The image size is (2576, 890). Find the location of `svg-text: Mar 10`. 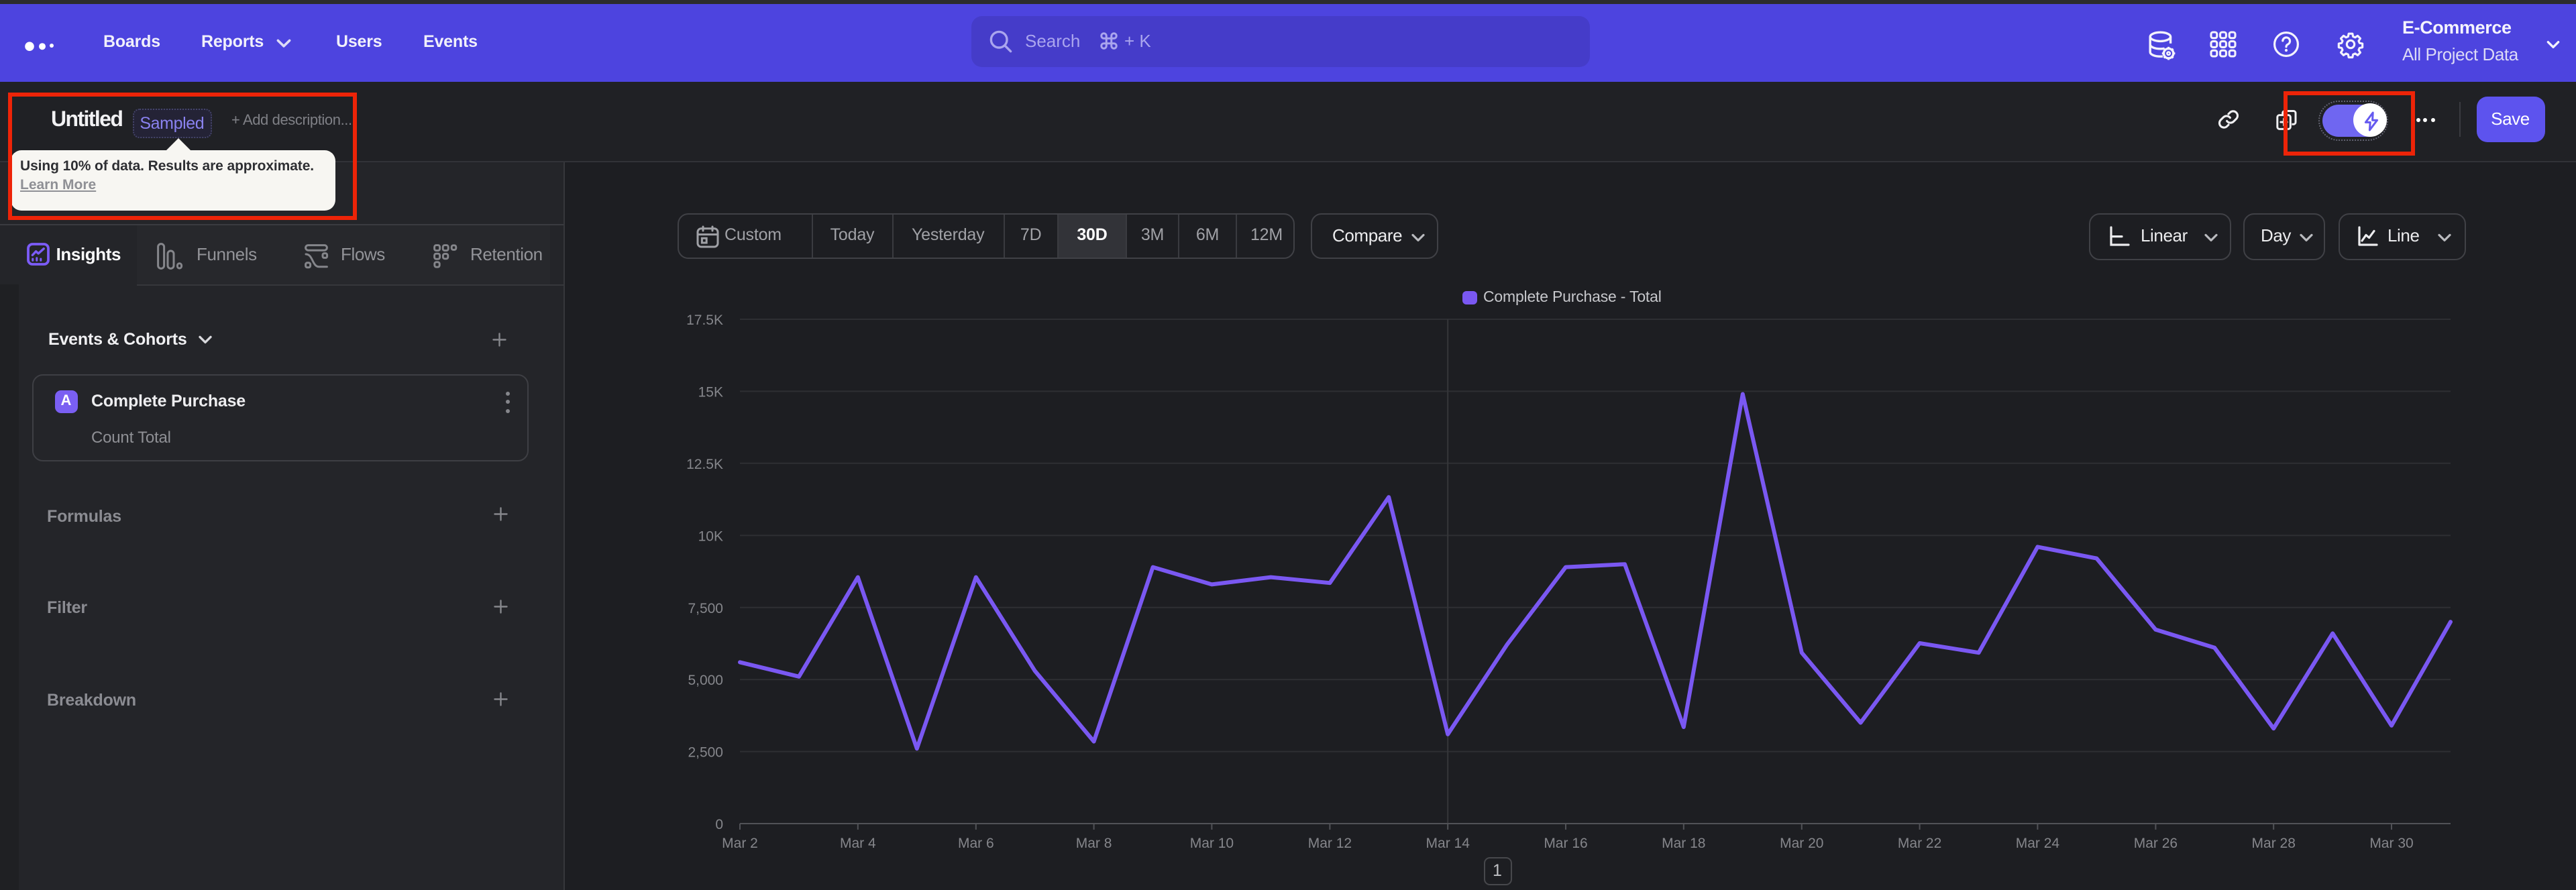

svg-text: Mar 10 is located at coordinates (1212, 843).